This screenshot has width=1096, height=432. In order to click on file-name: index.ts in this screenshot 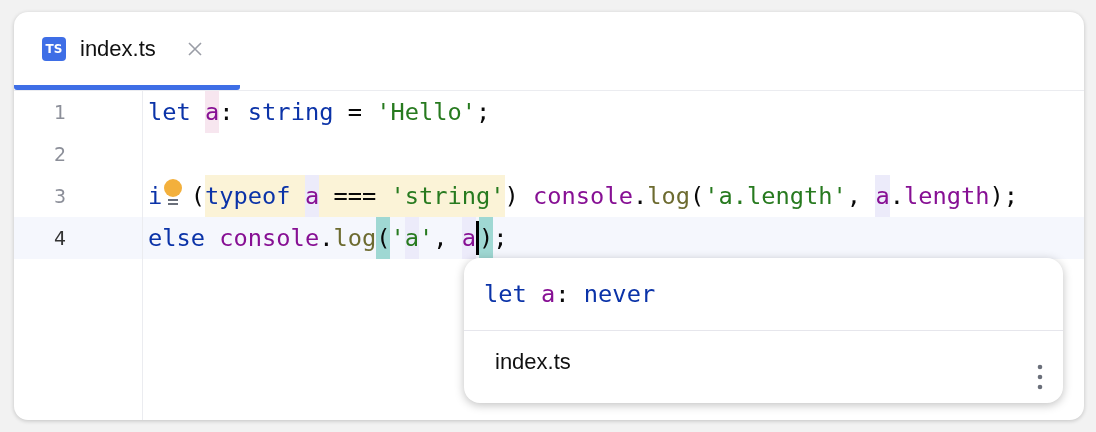, I will do `click(533, 362)`.